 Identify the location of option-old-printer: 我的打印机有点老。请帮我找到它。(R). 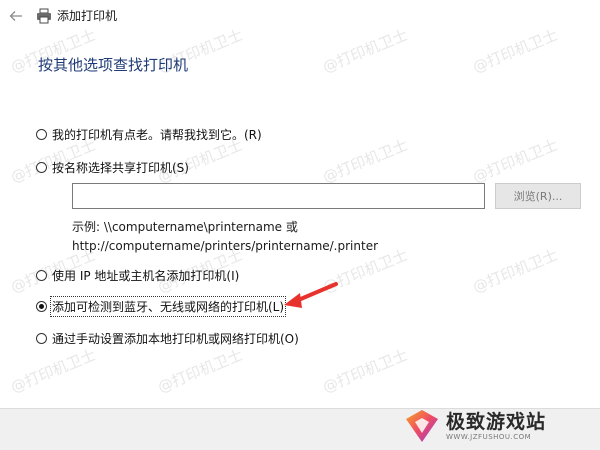
(149, 134).